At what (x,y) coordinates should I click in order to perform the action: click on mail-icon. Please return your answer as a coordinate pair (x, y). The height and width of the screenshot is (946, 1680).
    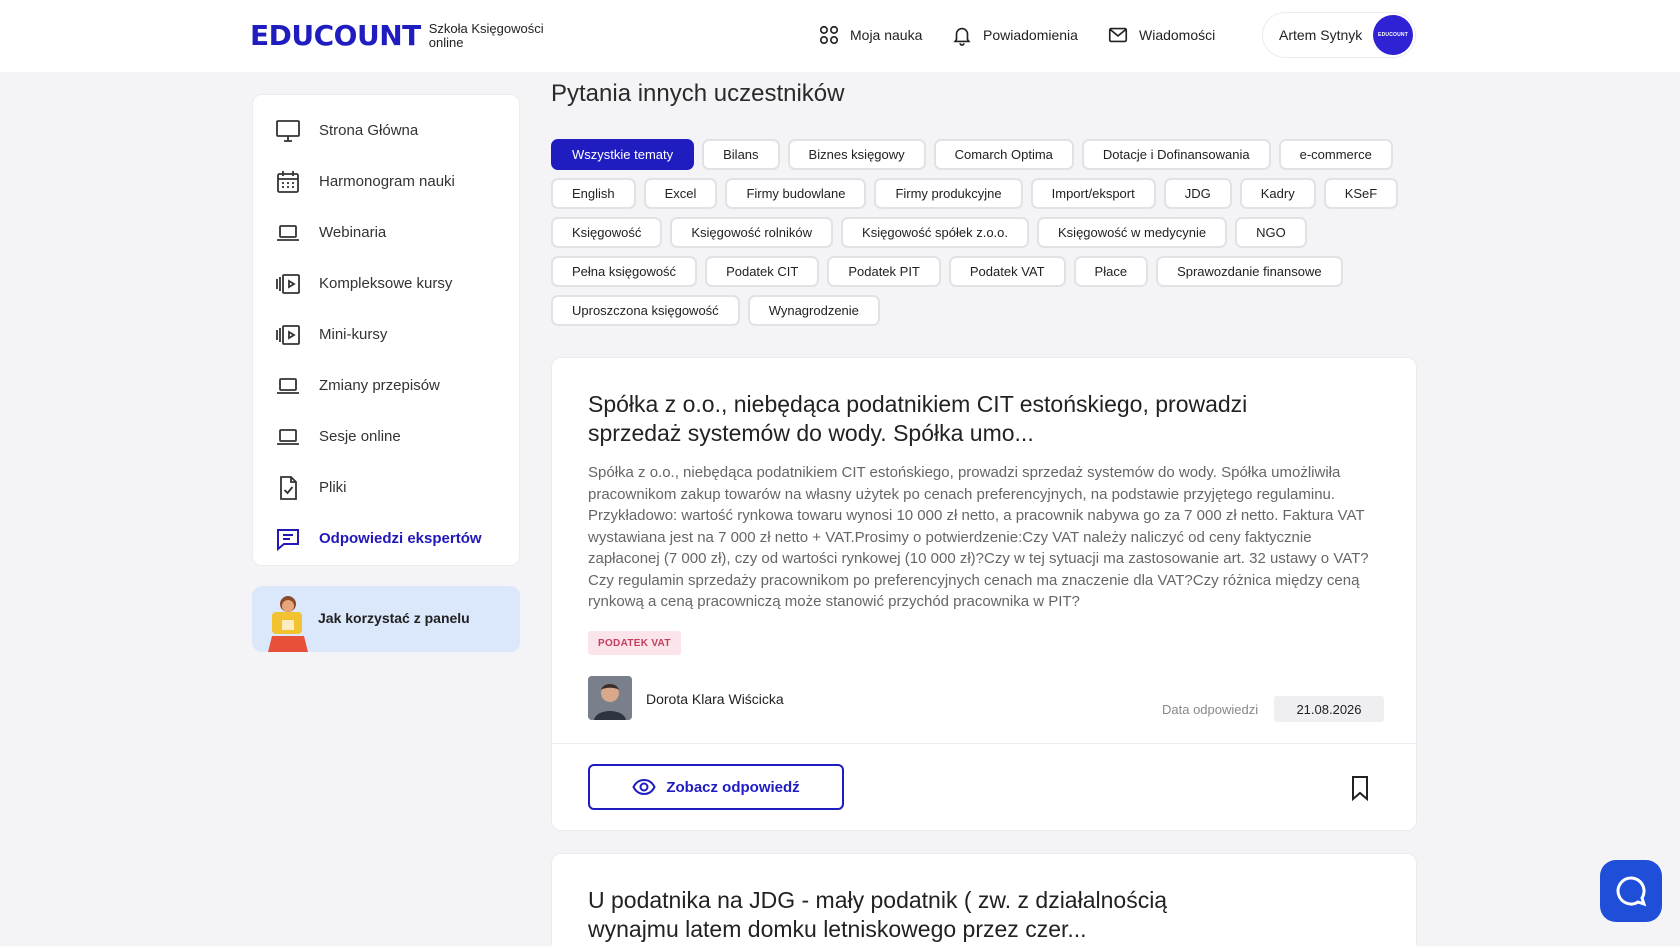
    Looking at the image, I should click on (1118, 35).